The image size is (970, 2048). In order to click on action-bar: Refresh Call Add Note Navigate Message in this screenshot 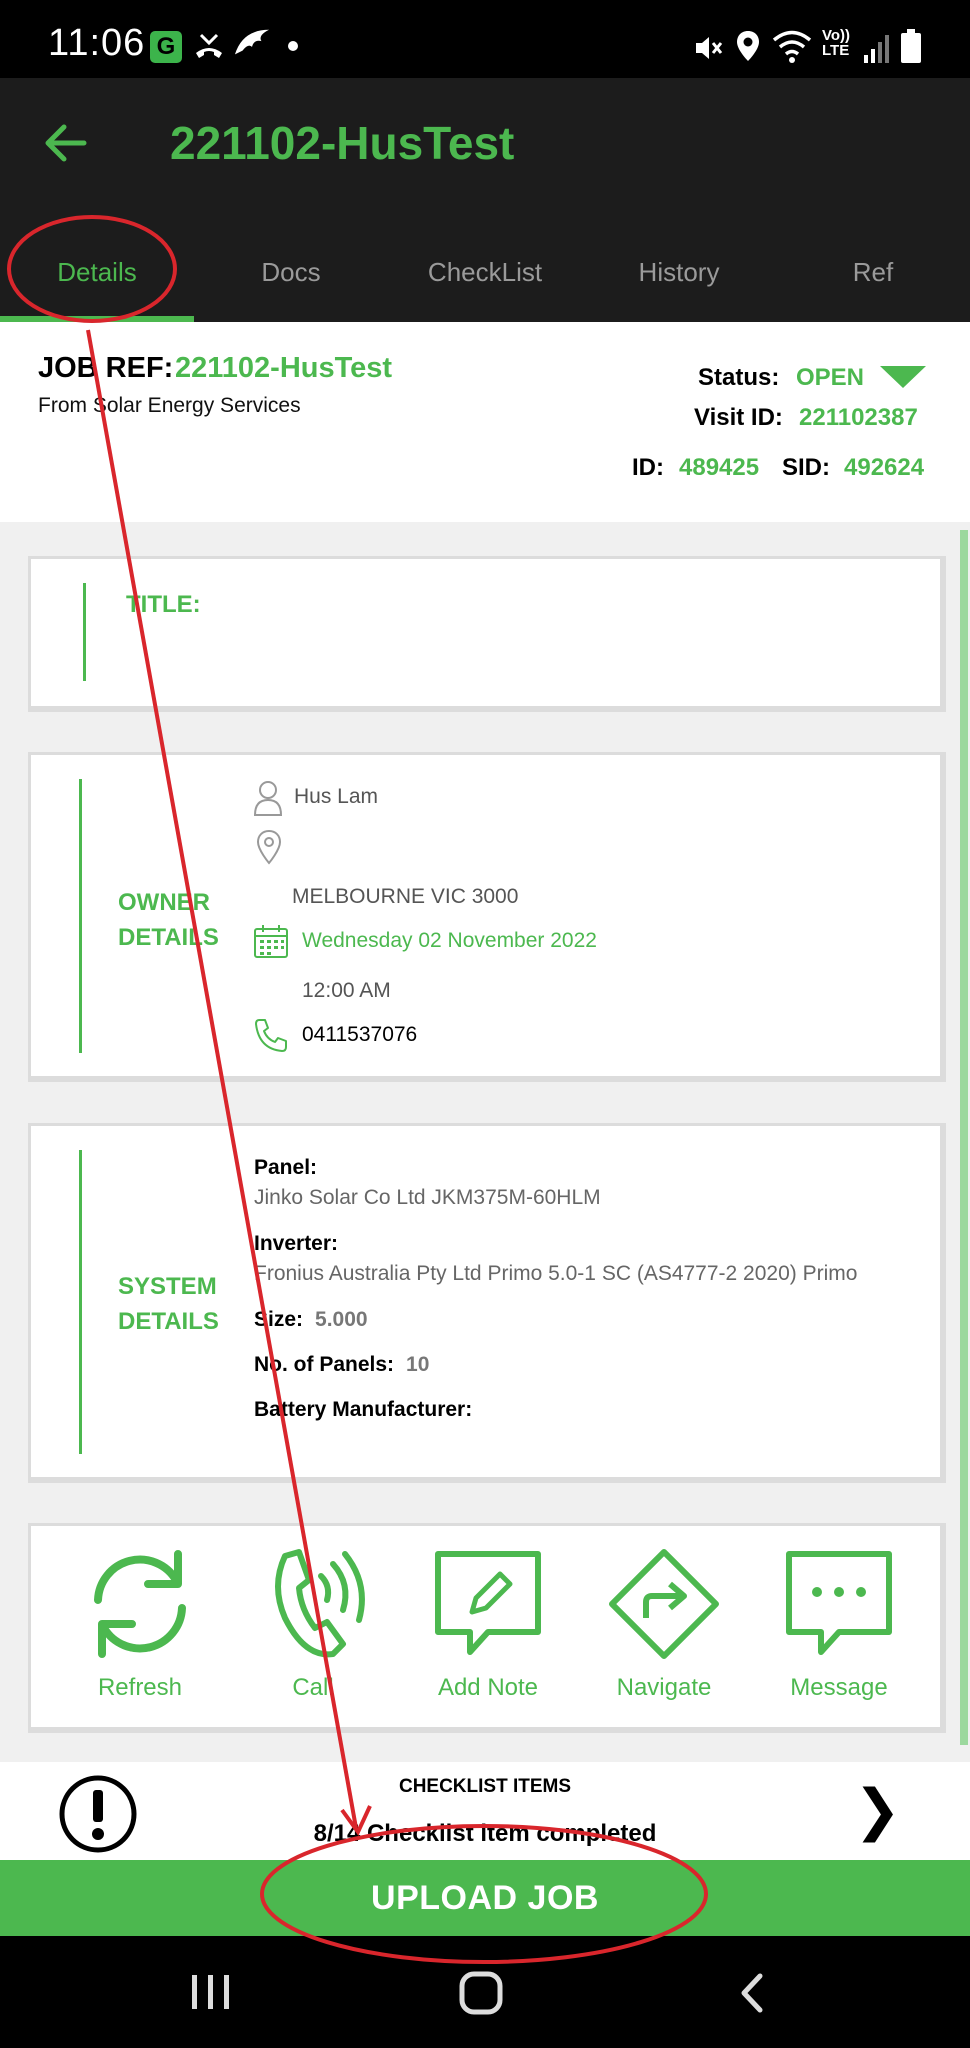, I will do `click(487, 1628)`.